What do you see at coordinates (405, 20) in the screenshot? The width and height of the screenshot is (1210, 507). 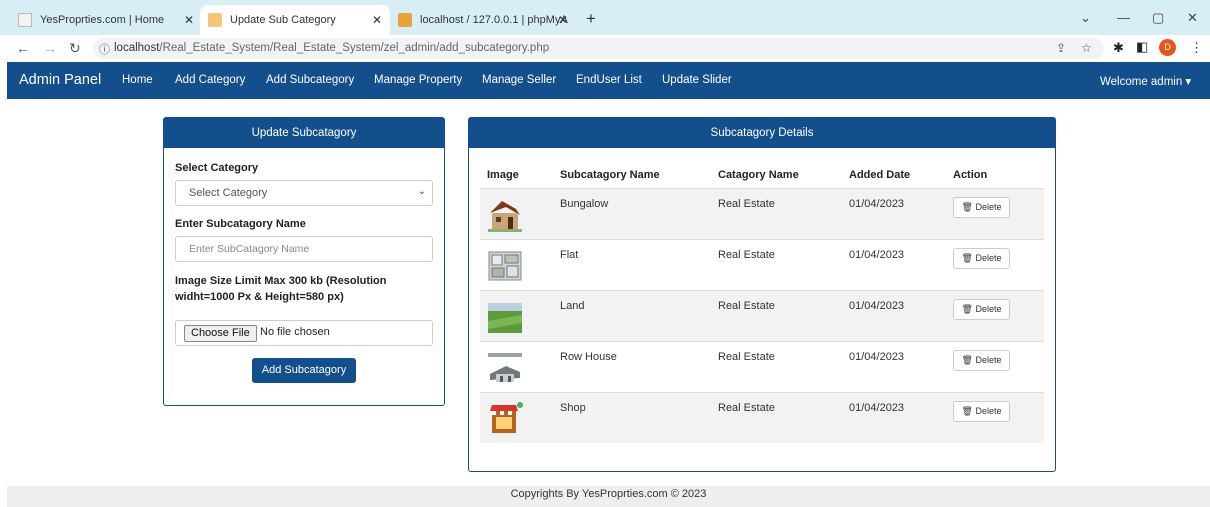 I see `phpmyadmin-favicon-icon` at bounding box center [405, 20].